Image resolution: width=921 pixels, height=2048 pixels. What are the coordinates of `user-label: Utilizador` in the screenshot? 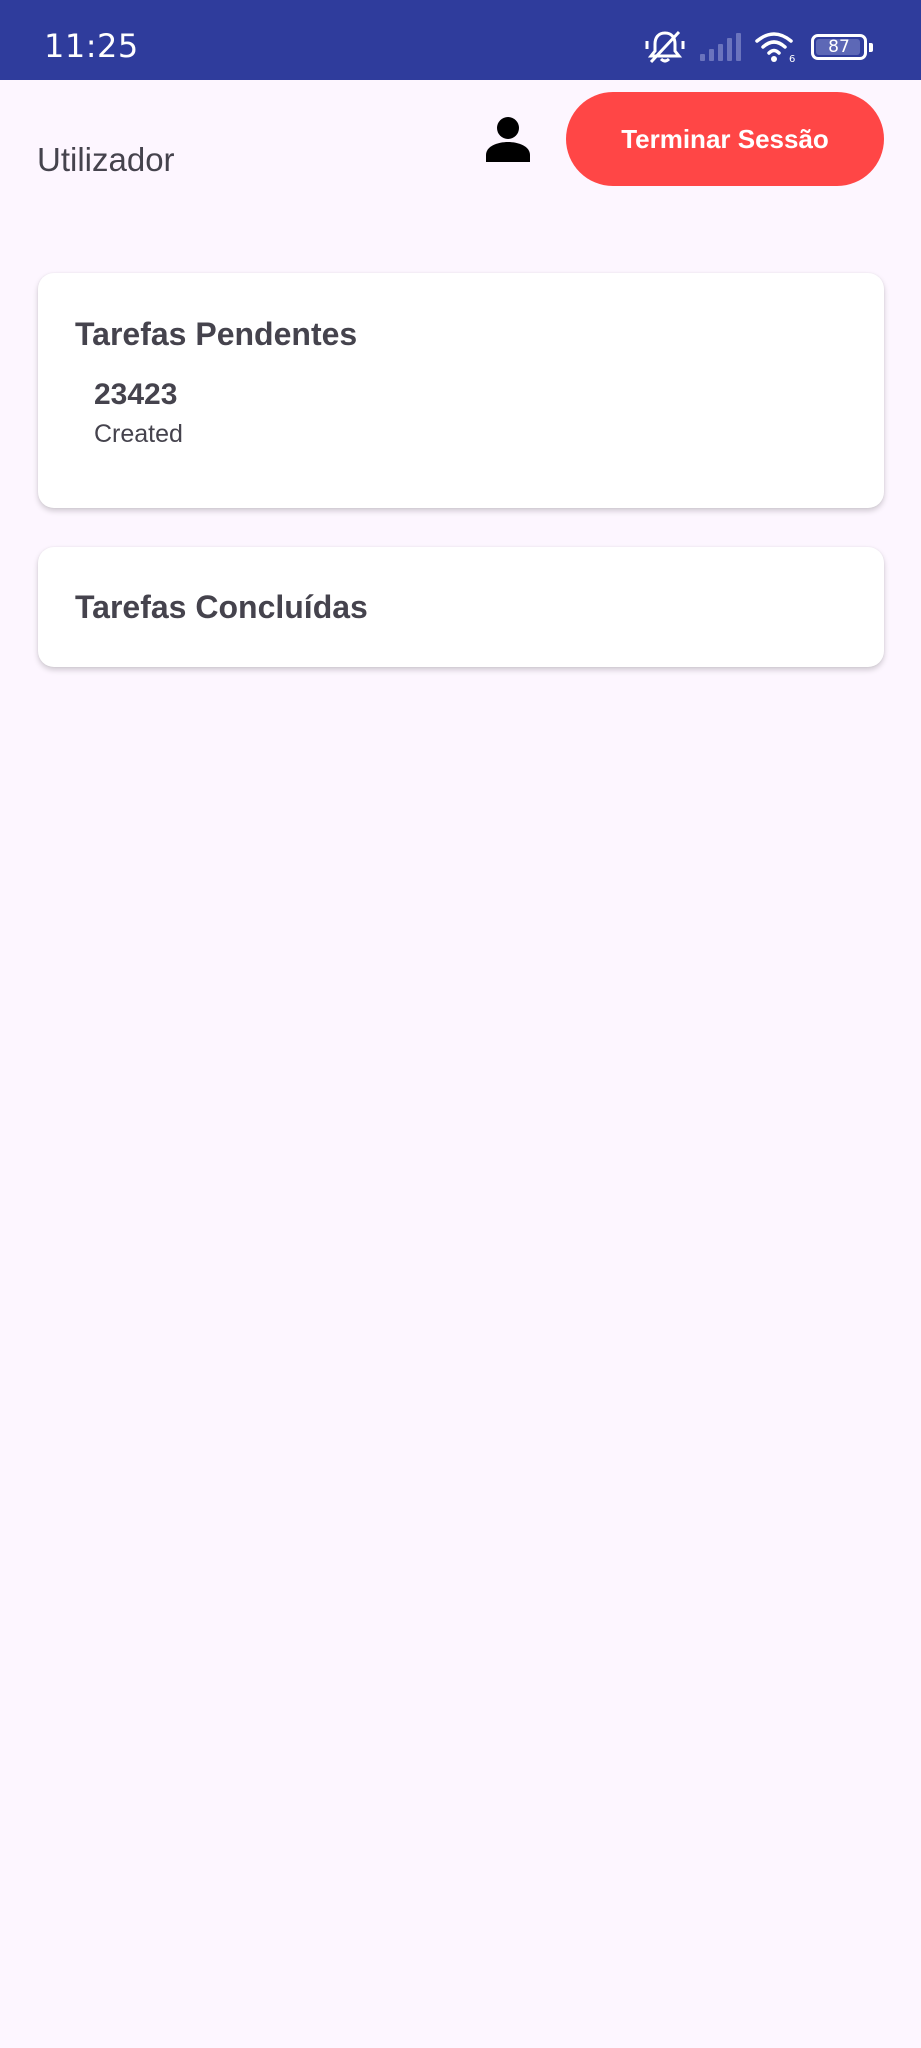 It's located at (106, 159).